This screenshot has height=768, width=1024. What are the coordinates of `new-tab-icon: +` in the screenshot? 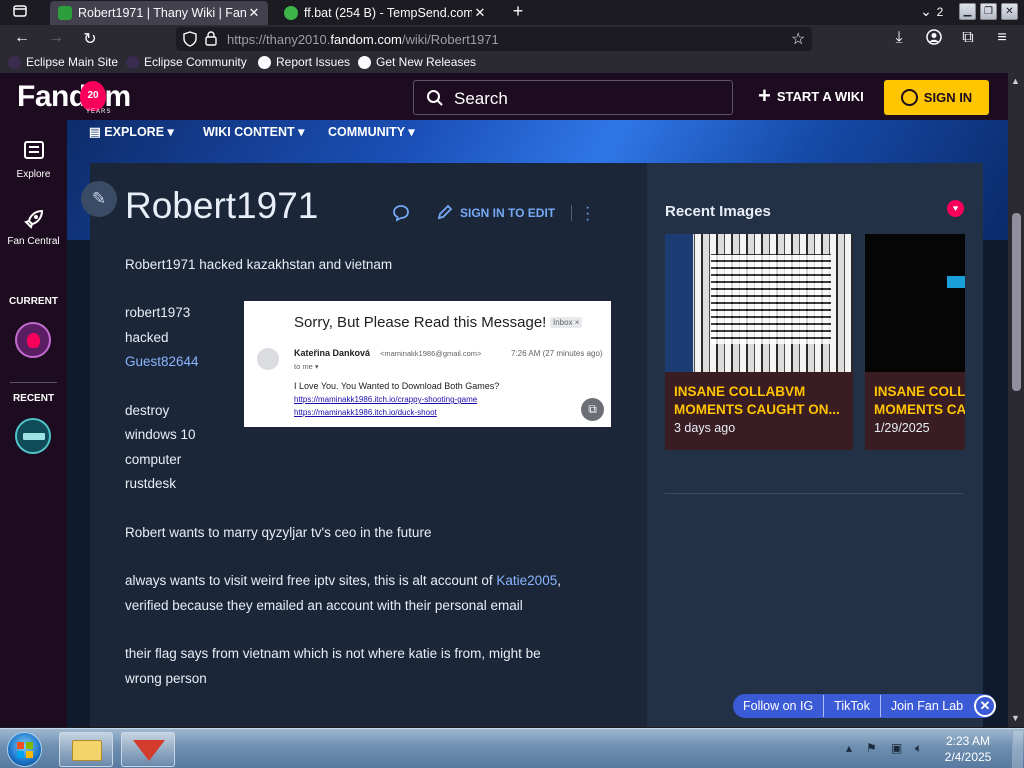 It's located at (518, 11).